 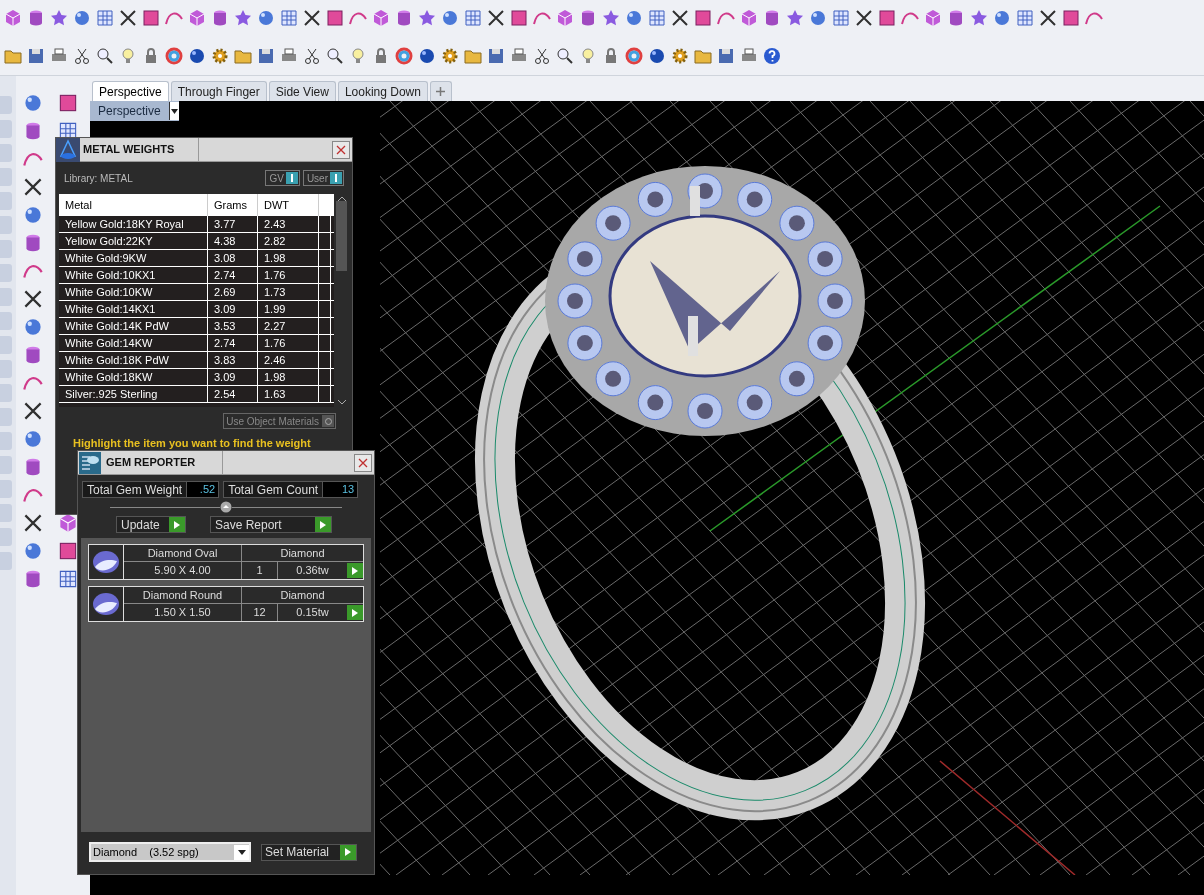 What do you see at coordinates (90, 462) in the screenshot?
I see `report-icon` at bounding box center [90, 462].